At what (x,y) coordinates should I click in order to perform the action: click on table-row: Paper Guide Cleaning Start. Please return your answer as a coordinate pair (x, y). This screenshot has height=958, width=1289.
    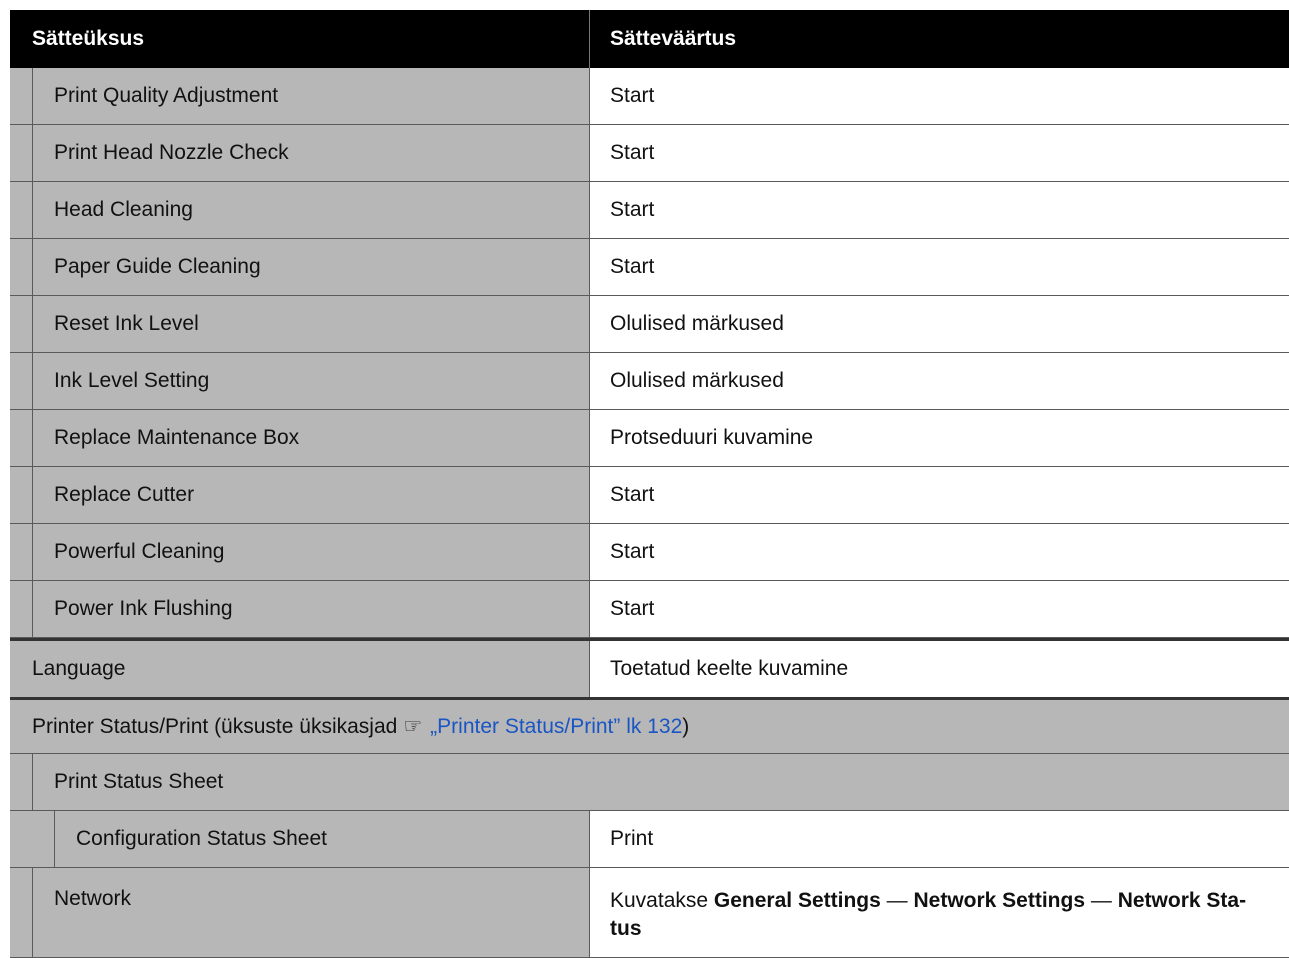
    Looking at the image, I should click on (649, 267).